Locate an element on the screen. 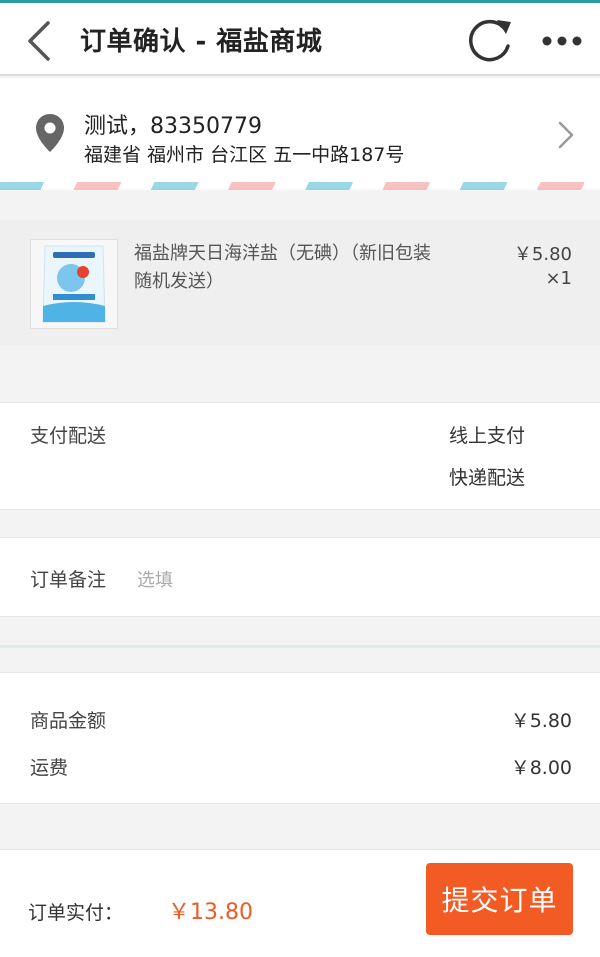 Image resolution: width=600 pixels, height=957 pixels. product-price: ￥5.80 is located at coordinates (542, 254).